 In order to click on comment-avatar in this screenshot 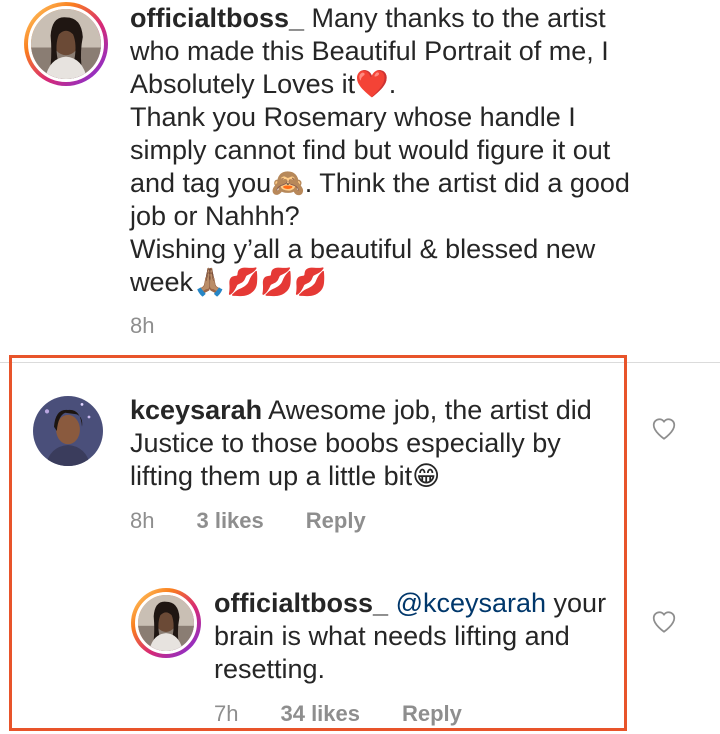, I will do `click(68, 431)`.